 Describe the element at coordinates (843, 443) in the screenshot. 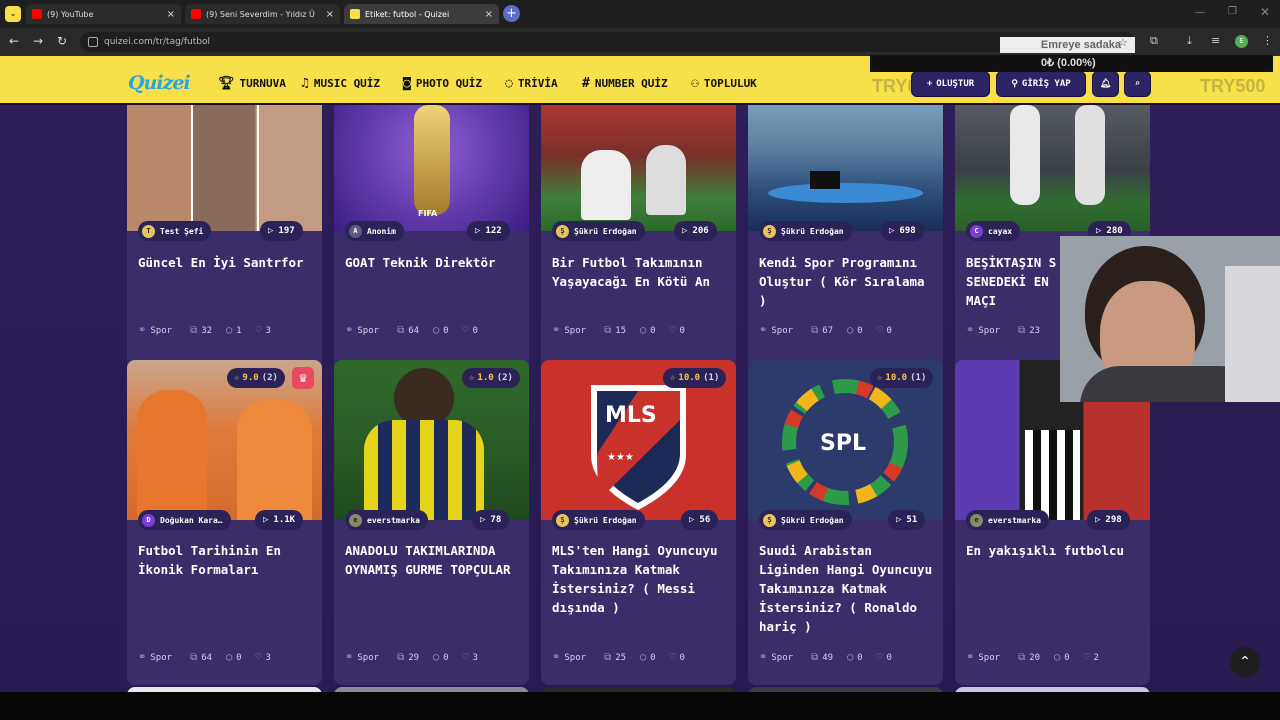

I see `svg-text: SPL` at that location.